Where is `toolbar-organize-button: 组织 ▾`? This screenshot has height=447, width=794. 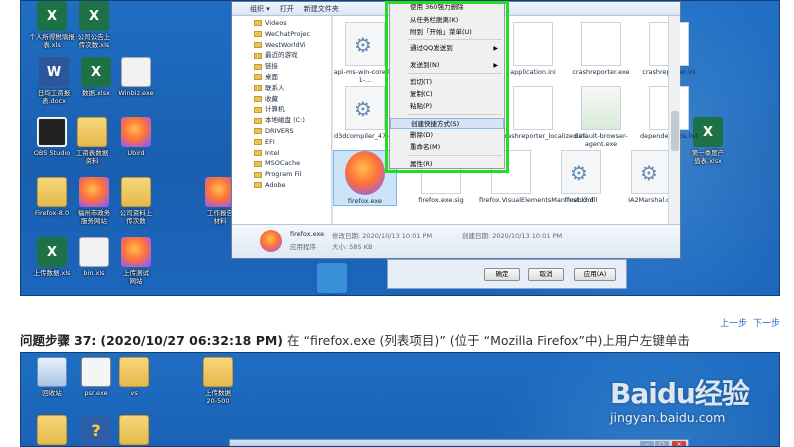 toolbar-organize-button: 组织 ▾ is located at coordinates (260, 9).